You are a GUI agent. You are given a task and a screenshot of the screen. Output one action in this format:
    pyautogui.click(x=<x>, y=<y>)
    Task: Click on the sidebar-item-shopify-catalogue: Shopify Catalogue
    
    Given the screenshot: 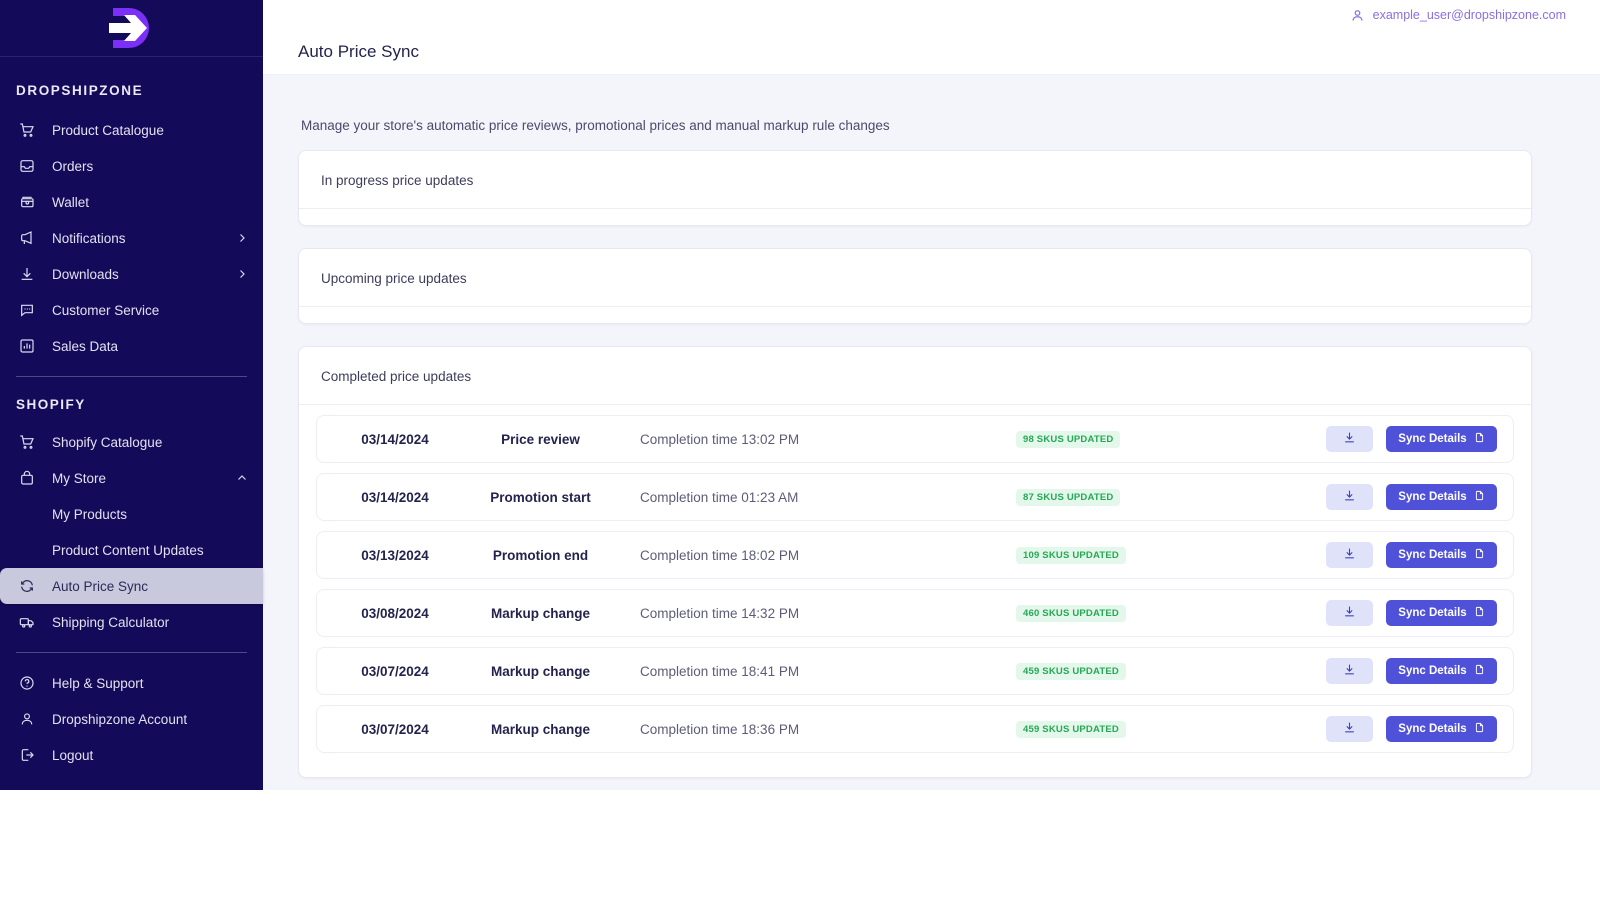 What is the action you would take?
    pyautogui.click(x=131, y=442)
    